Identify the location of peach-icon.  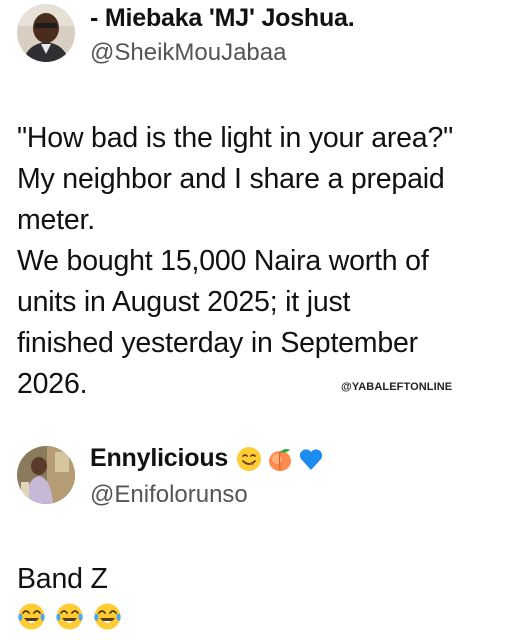
(280, 459).